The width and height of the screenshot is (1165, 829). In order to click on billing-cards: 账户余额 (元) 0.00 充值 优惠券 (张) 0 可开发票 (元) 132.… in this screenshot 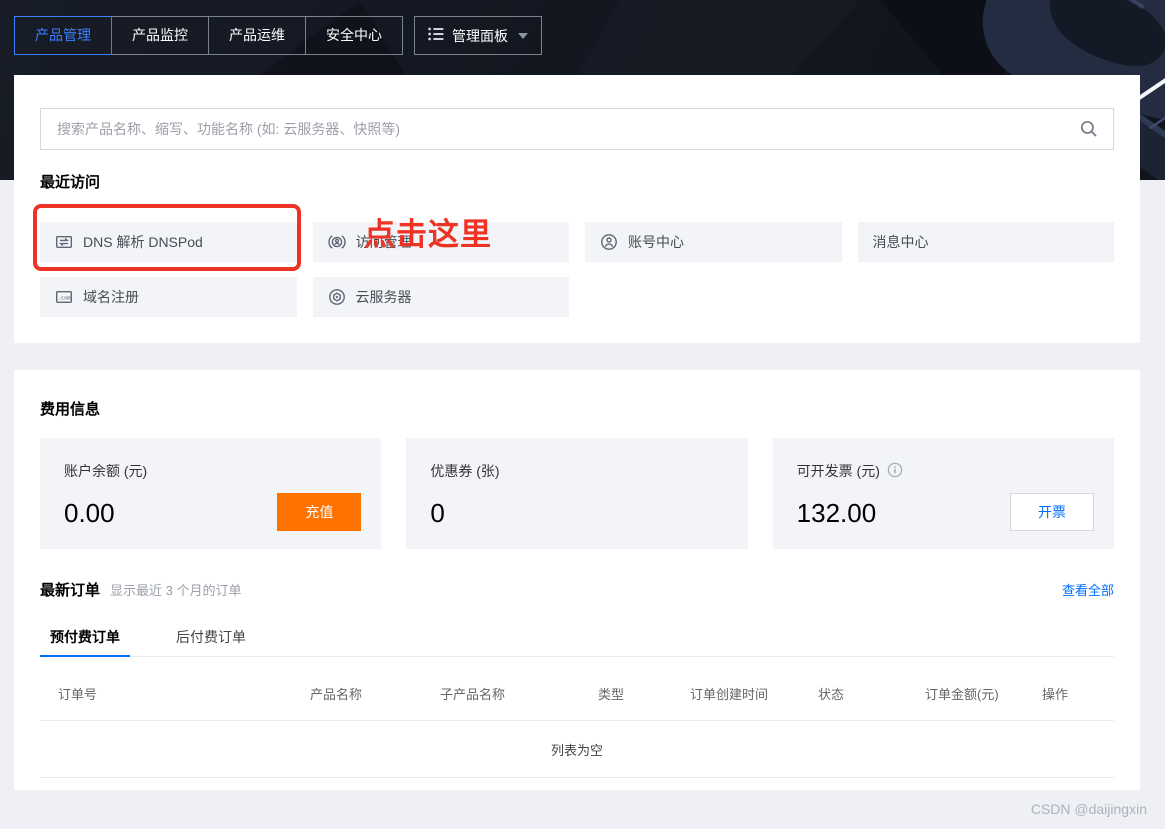, I will do `click(577, 493)`.